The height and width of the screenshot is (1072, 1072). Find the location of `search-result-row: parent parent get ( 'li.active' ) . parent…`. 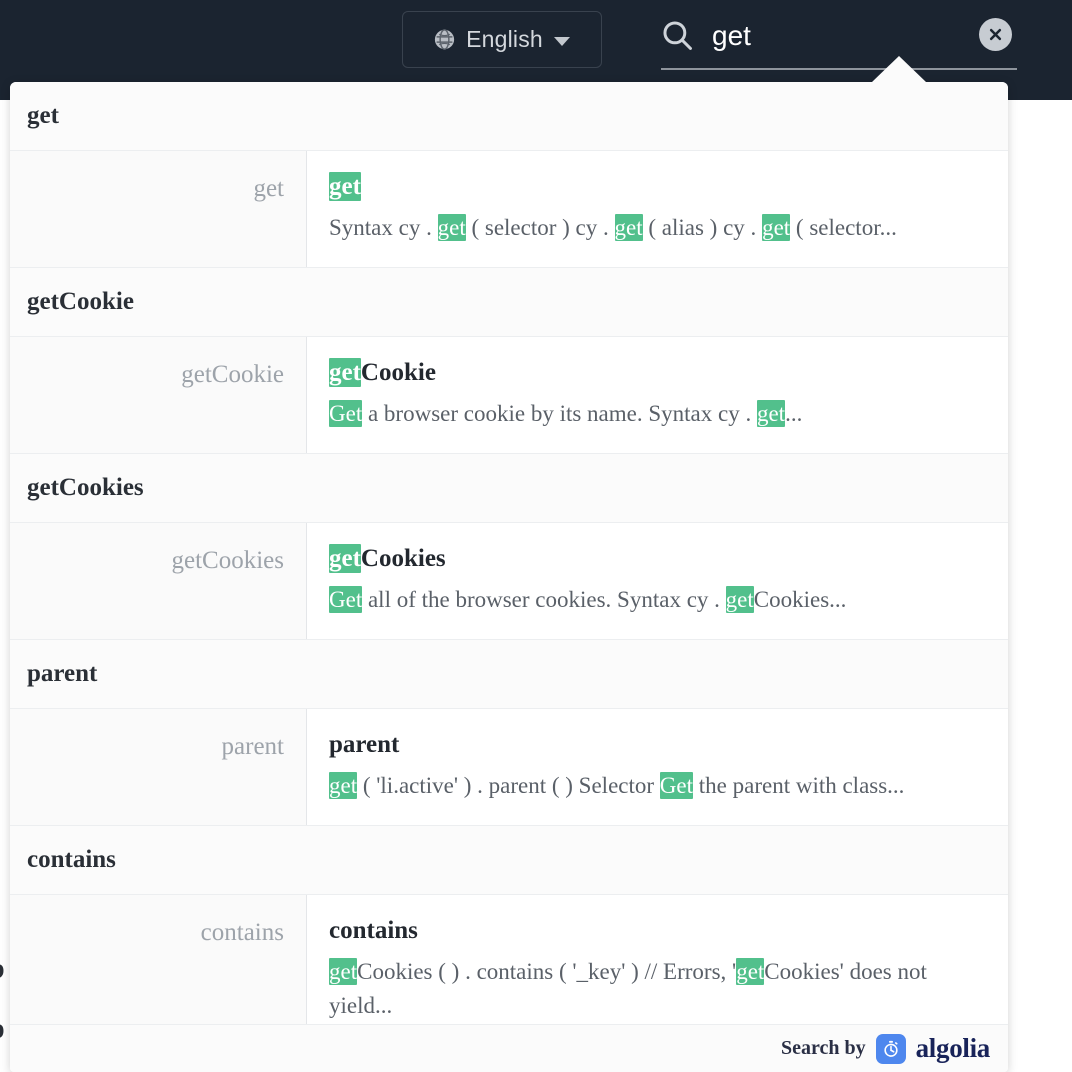

search-result-row: parent parent get ( 'li.active' ) . parent… is located at coordinates (509, 768).